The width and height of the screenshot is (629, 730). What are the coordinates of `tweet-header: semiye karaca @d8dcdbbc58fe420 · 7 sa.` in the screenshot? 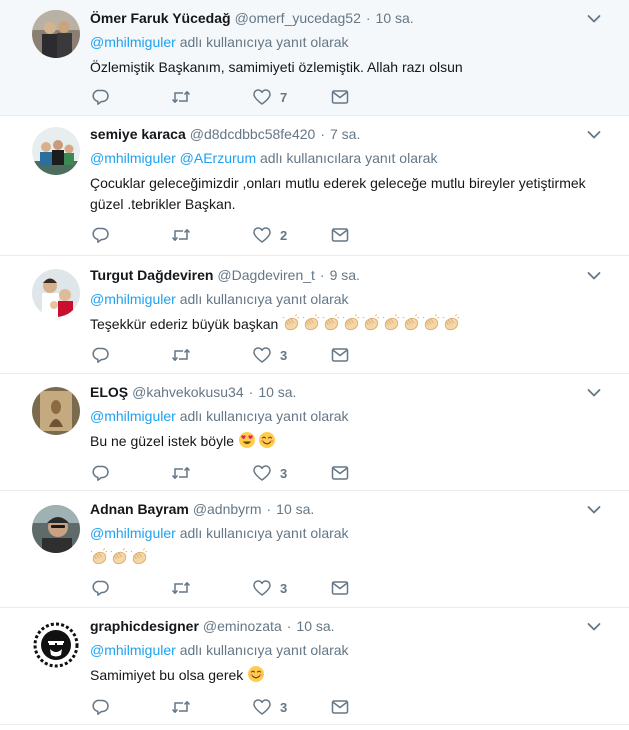 It's located at (349, 134).